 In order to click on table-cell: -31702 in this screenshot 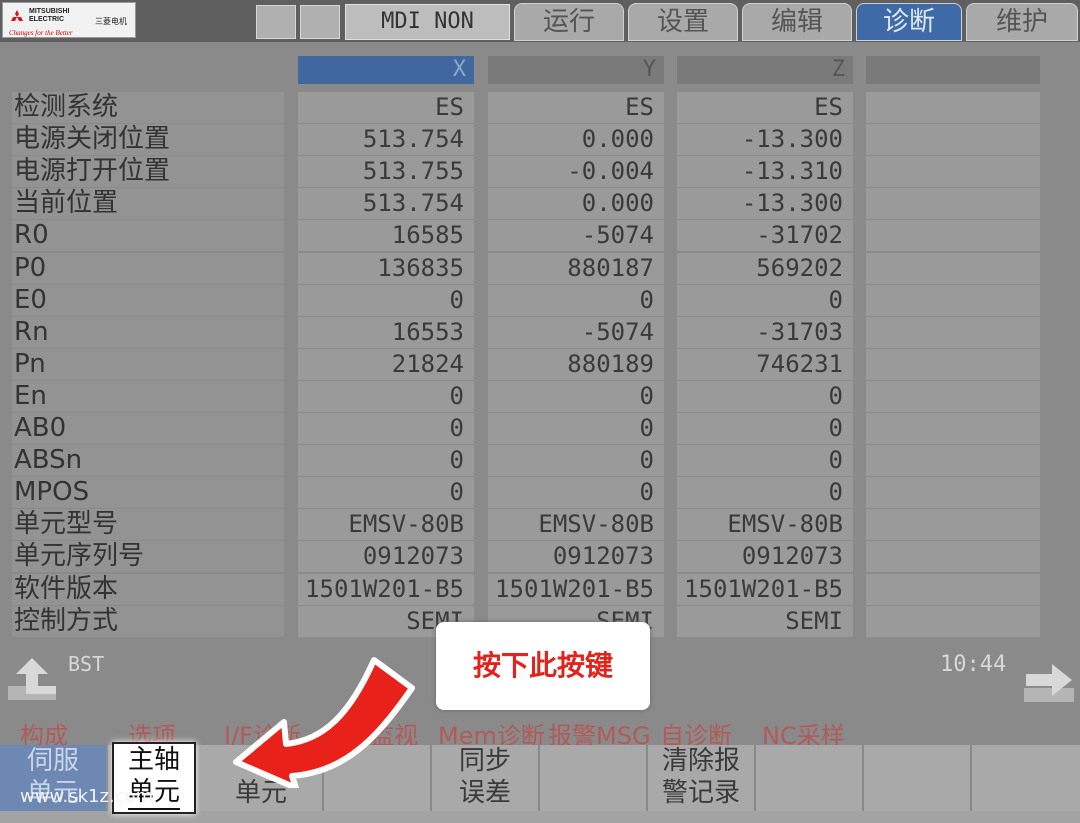, I will do `click(765, 235)`.